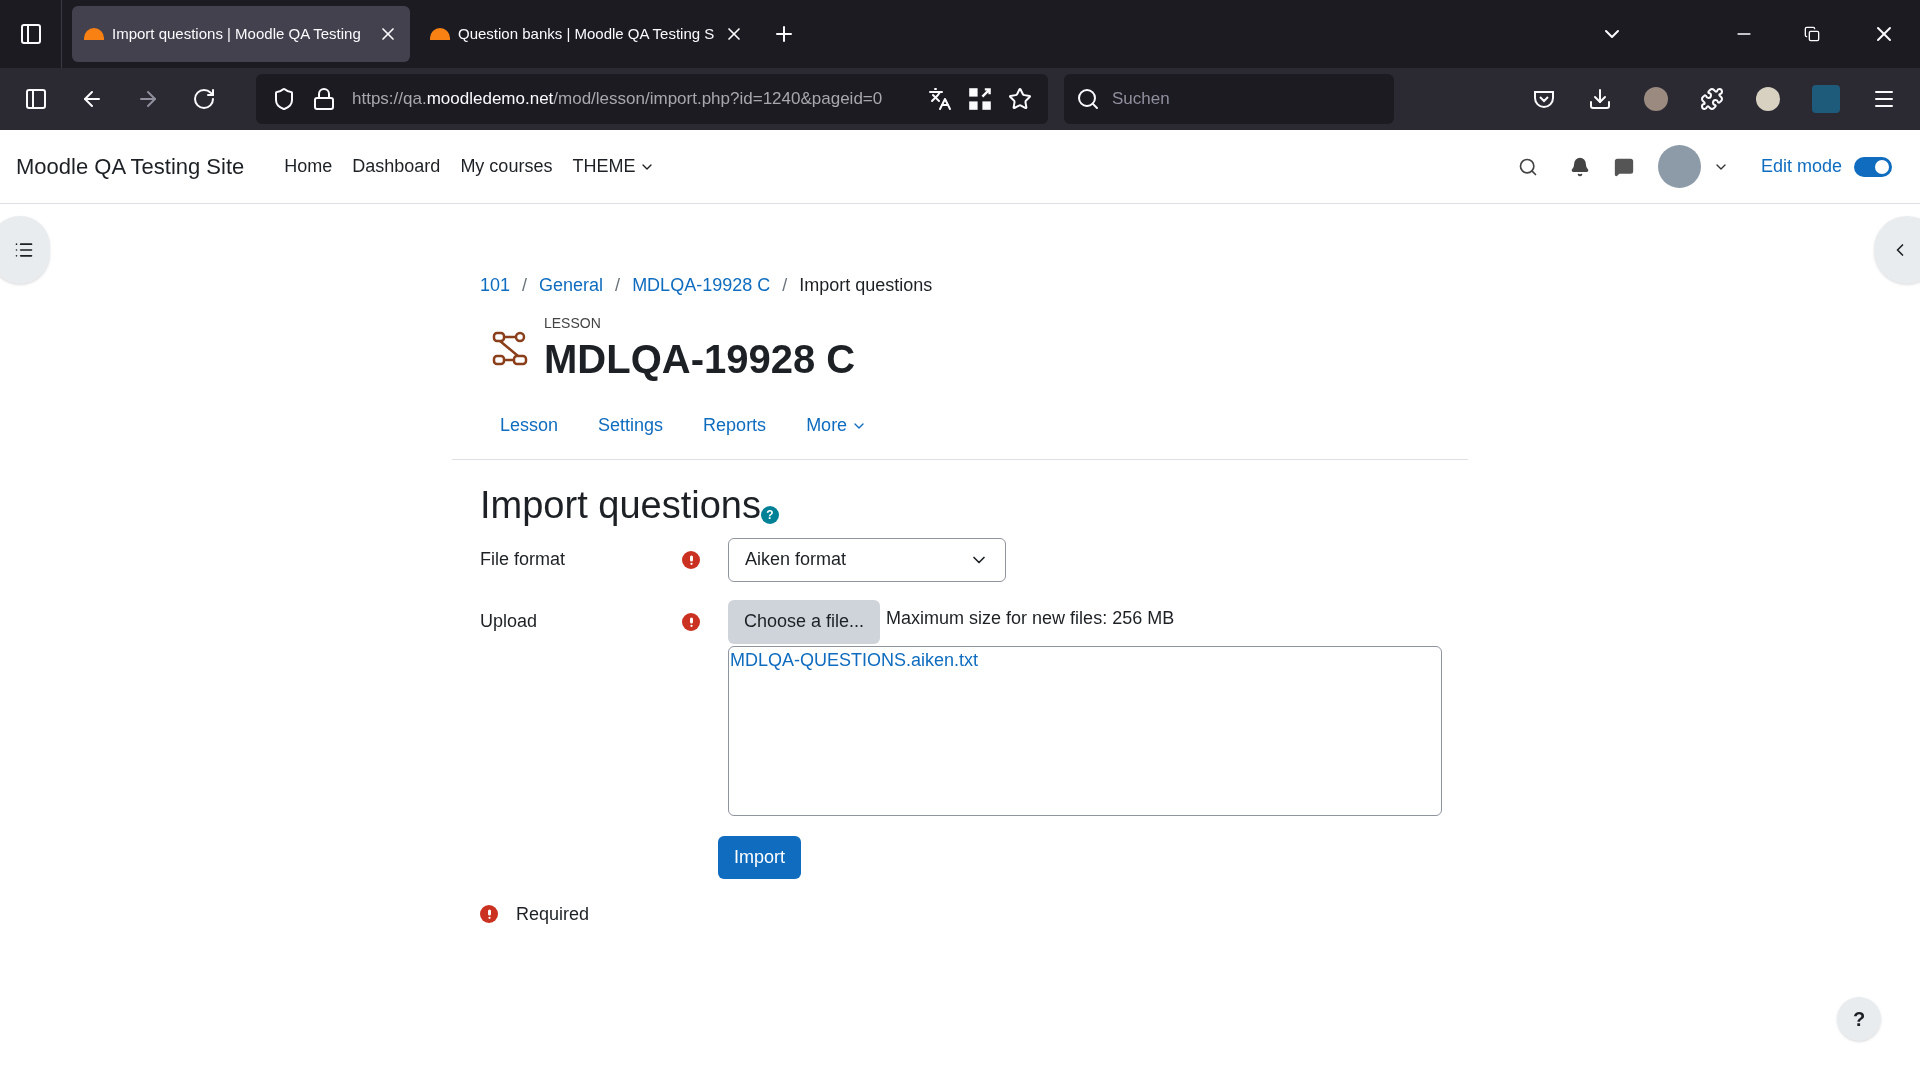  I want to click on url-text: https://qa.moodledemo.net/mod/lesson/import.php?id=1240&pageid=0, so click(618, 99).